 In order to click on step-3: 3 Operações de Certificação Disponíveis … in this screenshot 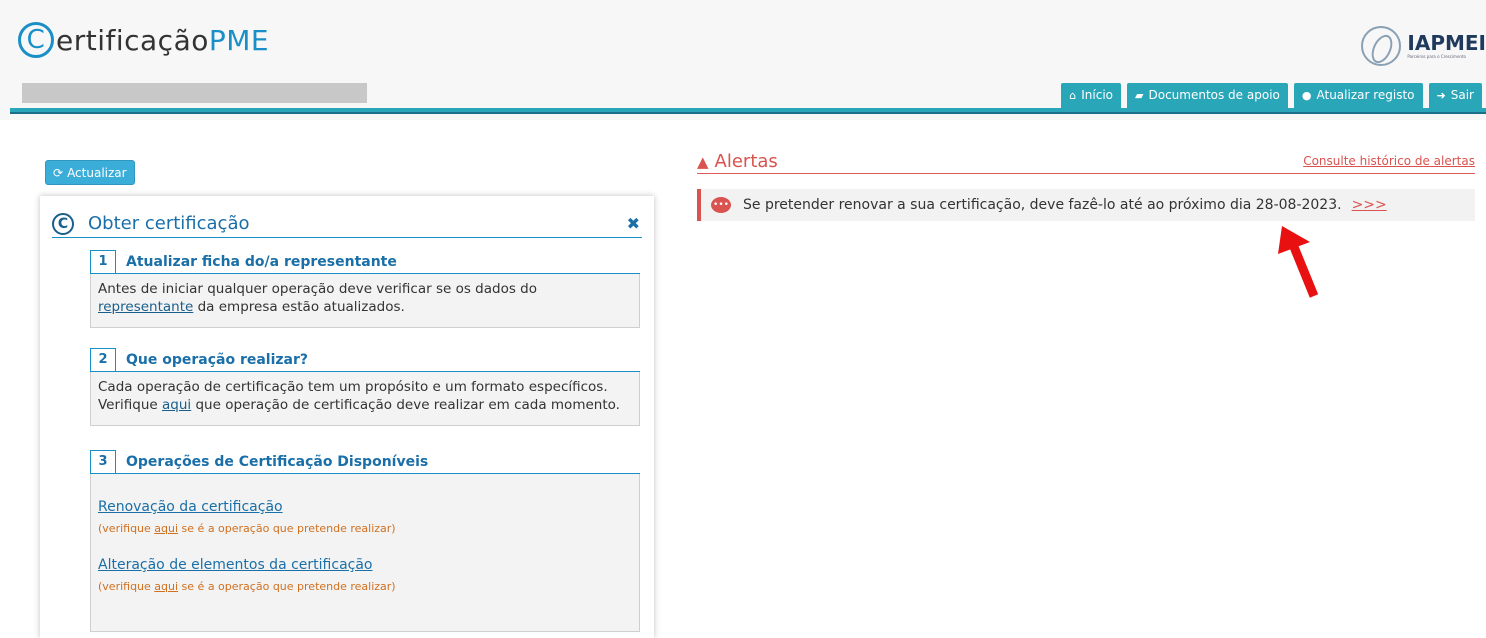, I will do `click(365, 540)`.